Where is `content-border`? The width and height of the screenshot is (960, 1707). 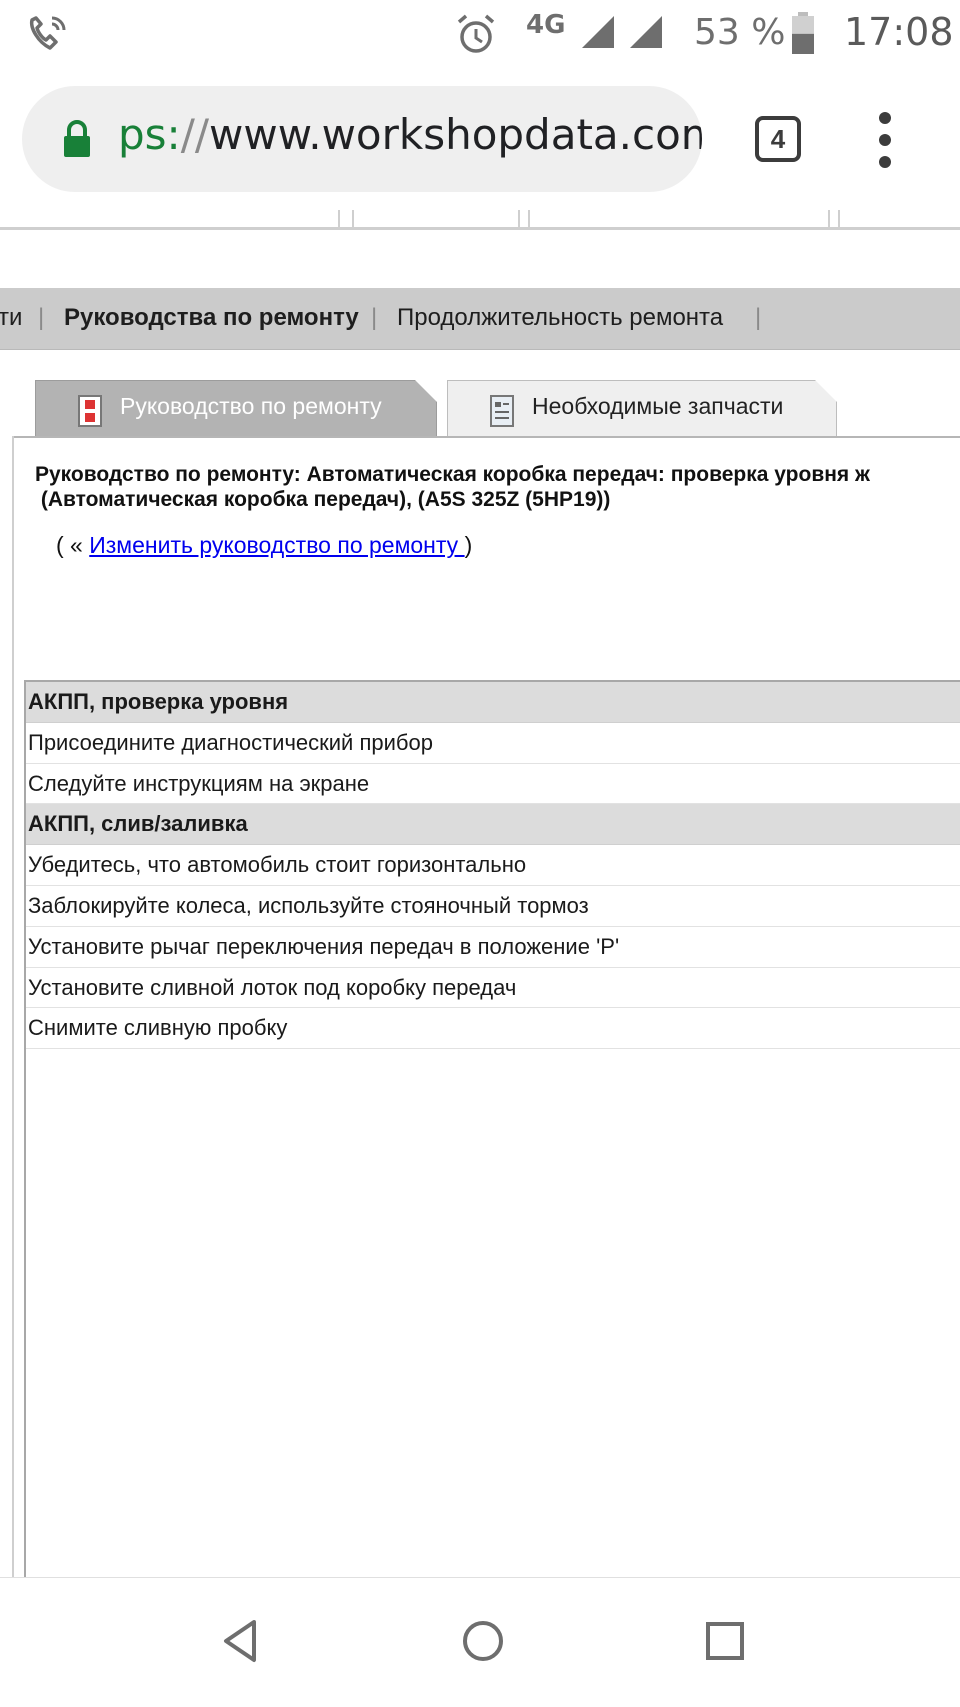
content-border is located at coordinates (13, 1006).